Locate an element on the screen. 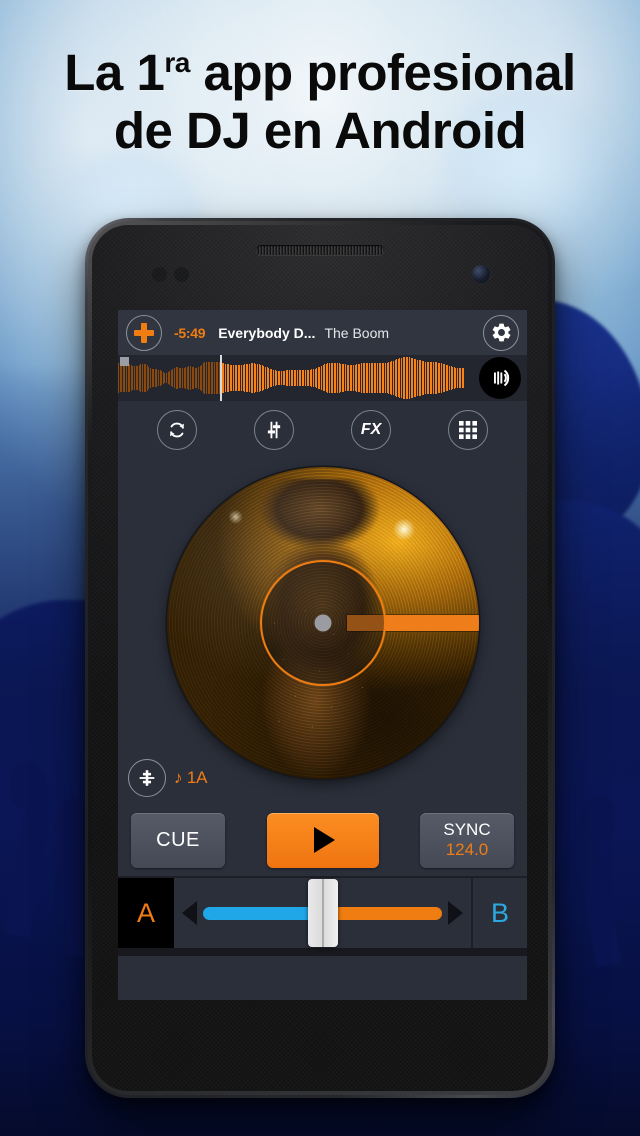 This screenshot has width=640, height=1136. arrow-left-icon is located at coordinates (189, 913).